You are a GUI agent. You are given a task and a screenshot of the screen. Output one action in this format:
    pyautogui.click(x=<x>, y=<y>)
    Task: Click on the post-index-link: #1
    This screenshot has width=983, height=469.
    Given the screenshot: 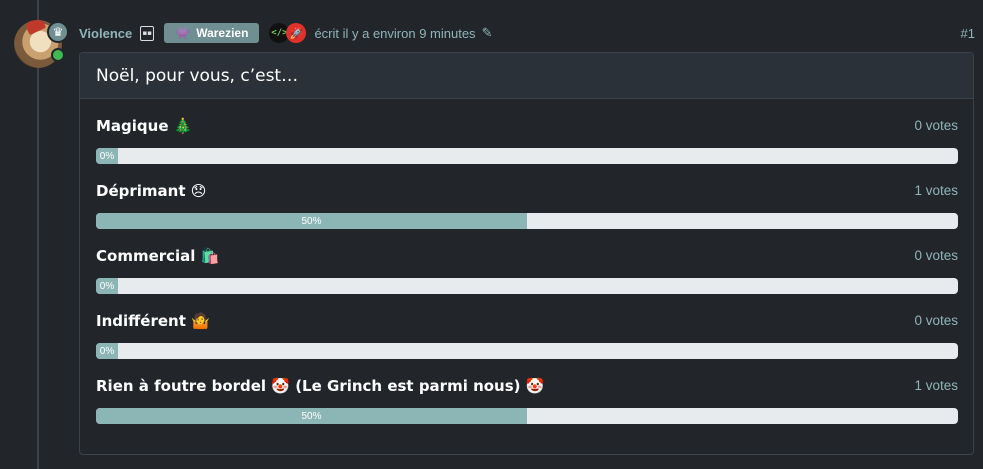 What is the action you would take?
    pyautogui.click(x=968, y=33)
    